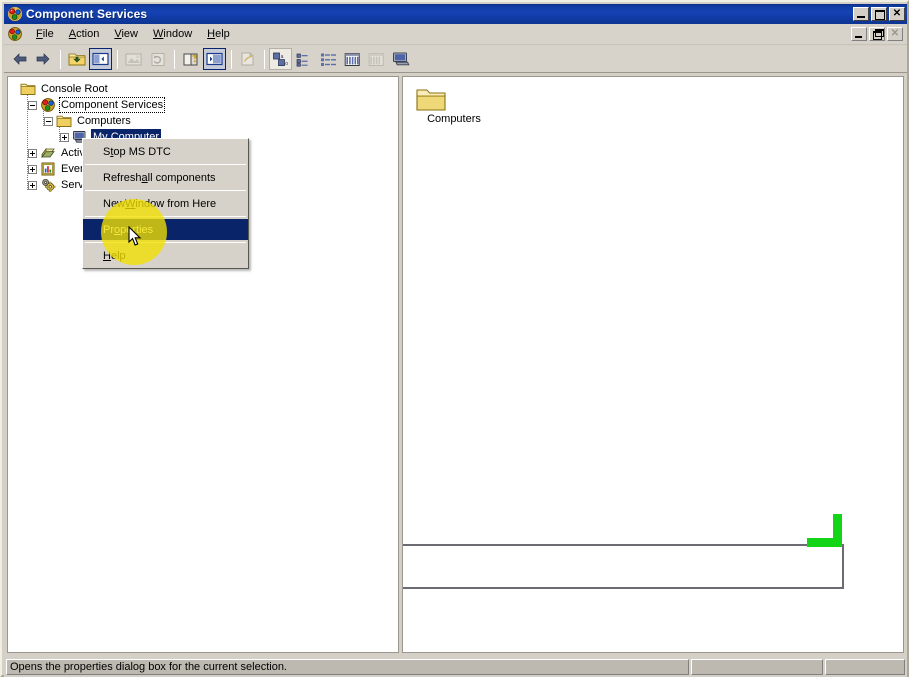 This screenshot has height=677, width=909. Describe the element at coordinates (352, 59) in the screenshot. I see `details-view-button` at that location.